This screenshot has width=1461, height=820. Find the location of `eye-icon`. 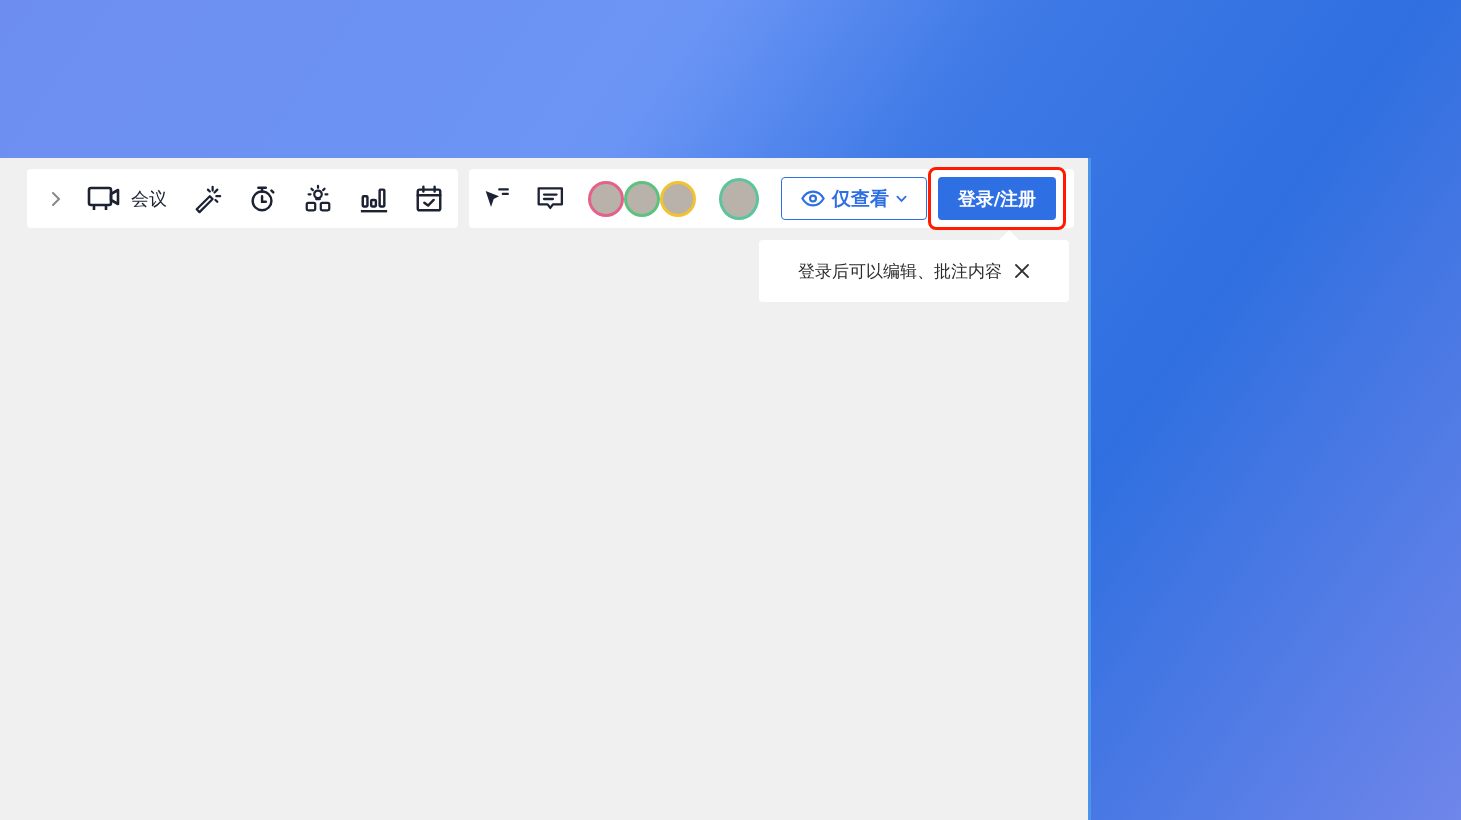

eye-icon is located at coordinates (813, 198).